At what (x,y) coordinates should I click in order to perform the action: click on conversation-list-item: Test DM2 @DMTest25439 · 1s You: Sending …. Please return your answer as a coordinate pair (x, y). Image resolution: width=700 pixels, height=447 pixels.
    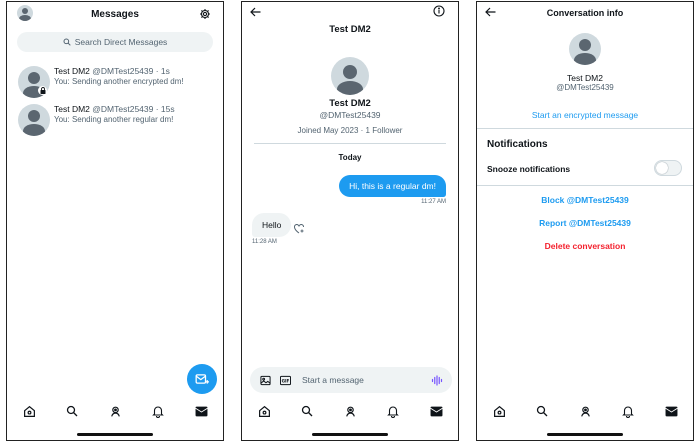
    Looking at the image, I should click on (115, 84).